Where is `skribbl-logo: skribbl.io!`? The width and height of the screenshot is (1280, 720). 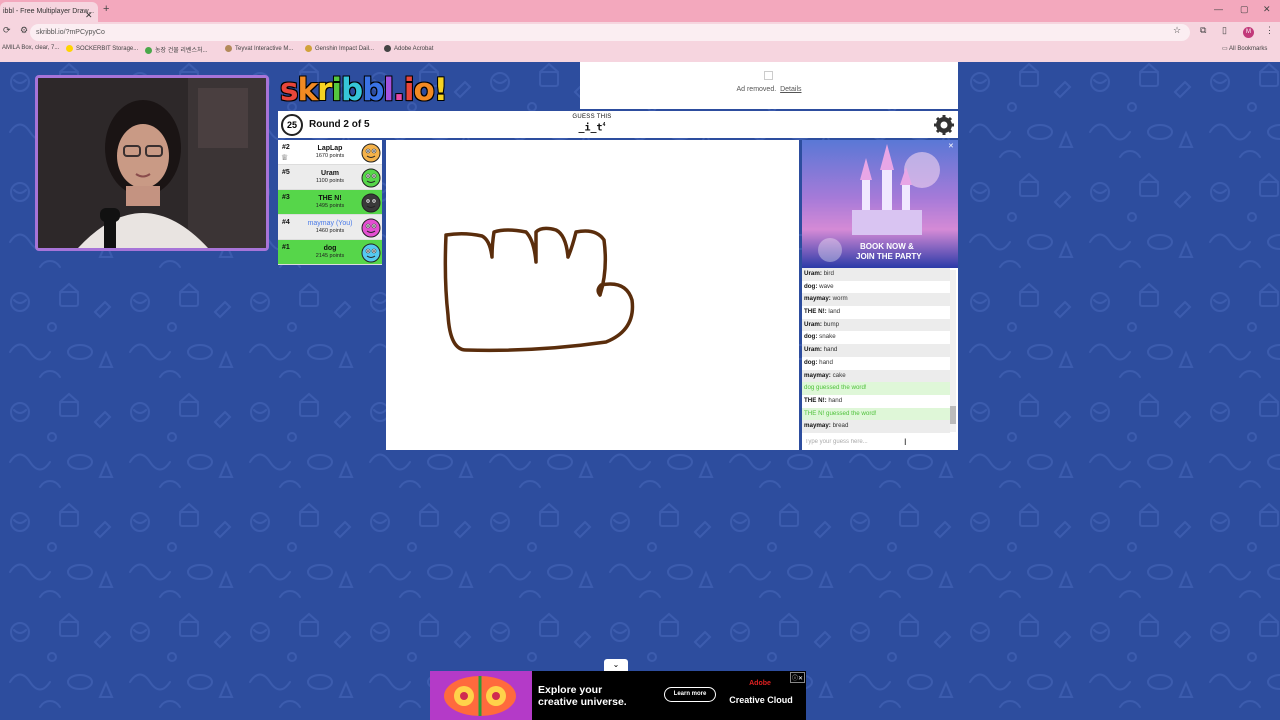
skribbl-logo: skribbl.io! is located at coordinates (364, 90).